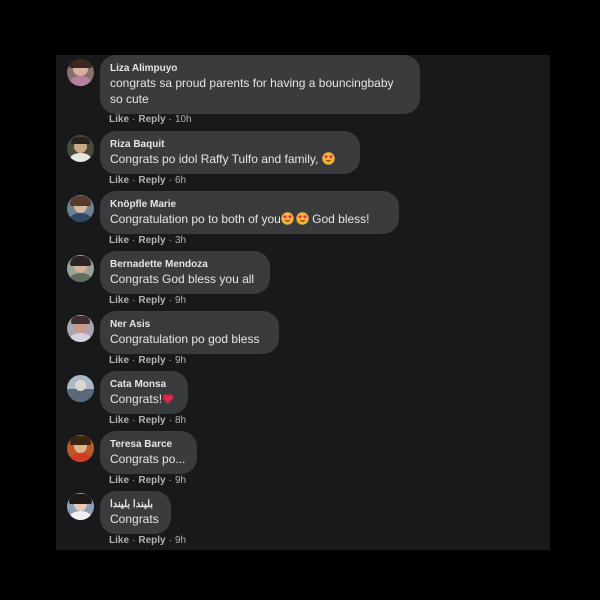 Image resolution: width=600 pixels, height=600 pixels. I want to click on commenter-name: بليندا بليندا, so click(135, 504).